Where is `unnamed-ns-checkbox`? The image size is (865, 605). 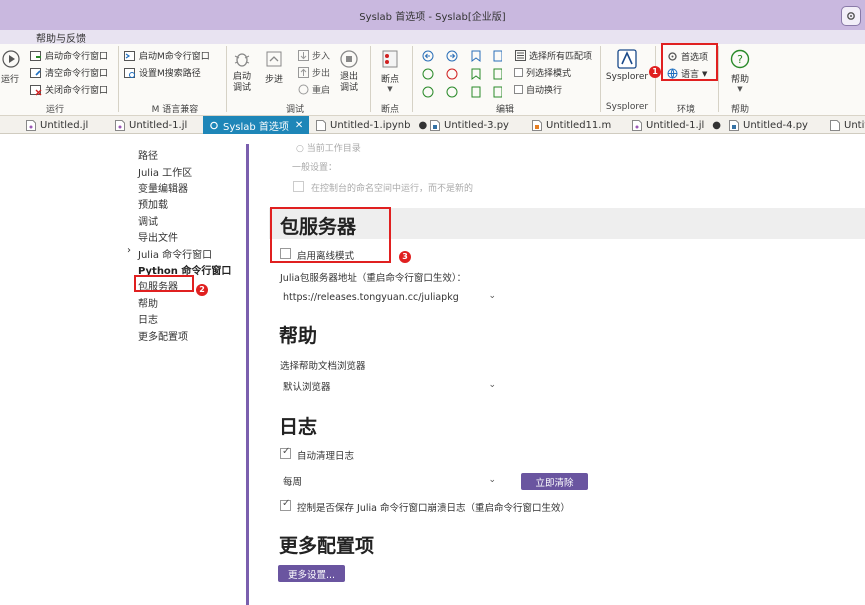
unnamed-ns-checkbox is located at coordinates (298, 186).